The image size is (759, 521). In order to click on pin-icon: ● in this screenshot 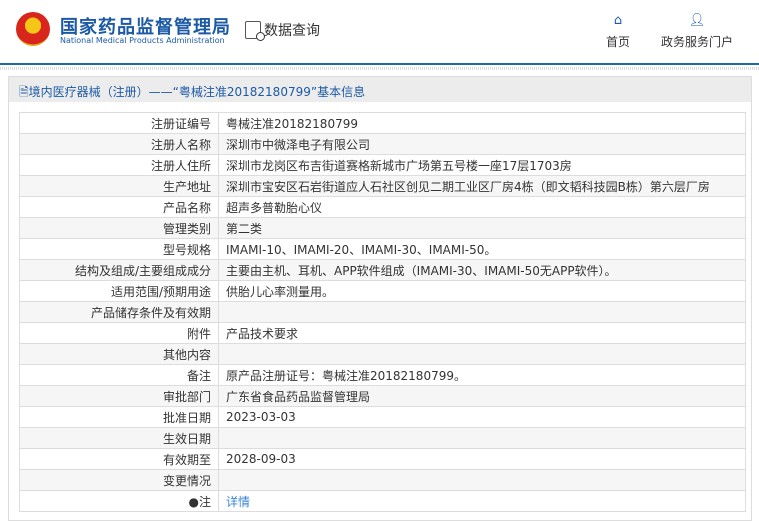, I will do `click(193, 501)`.